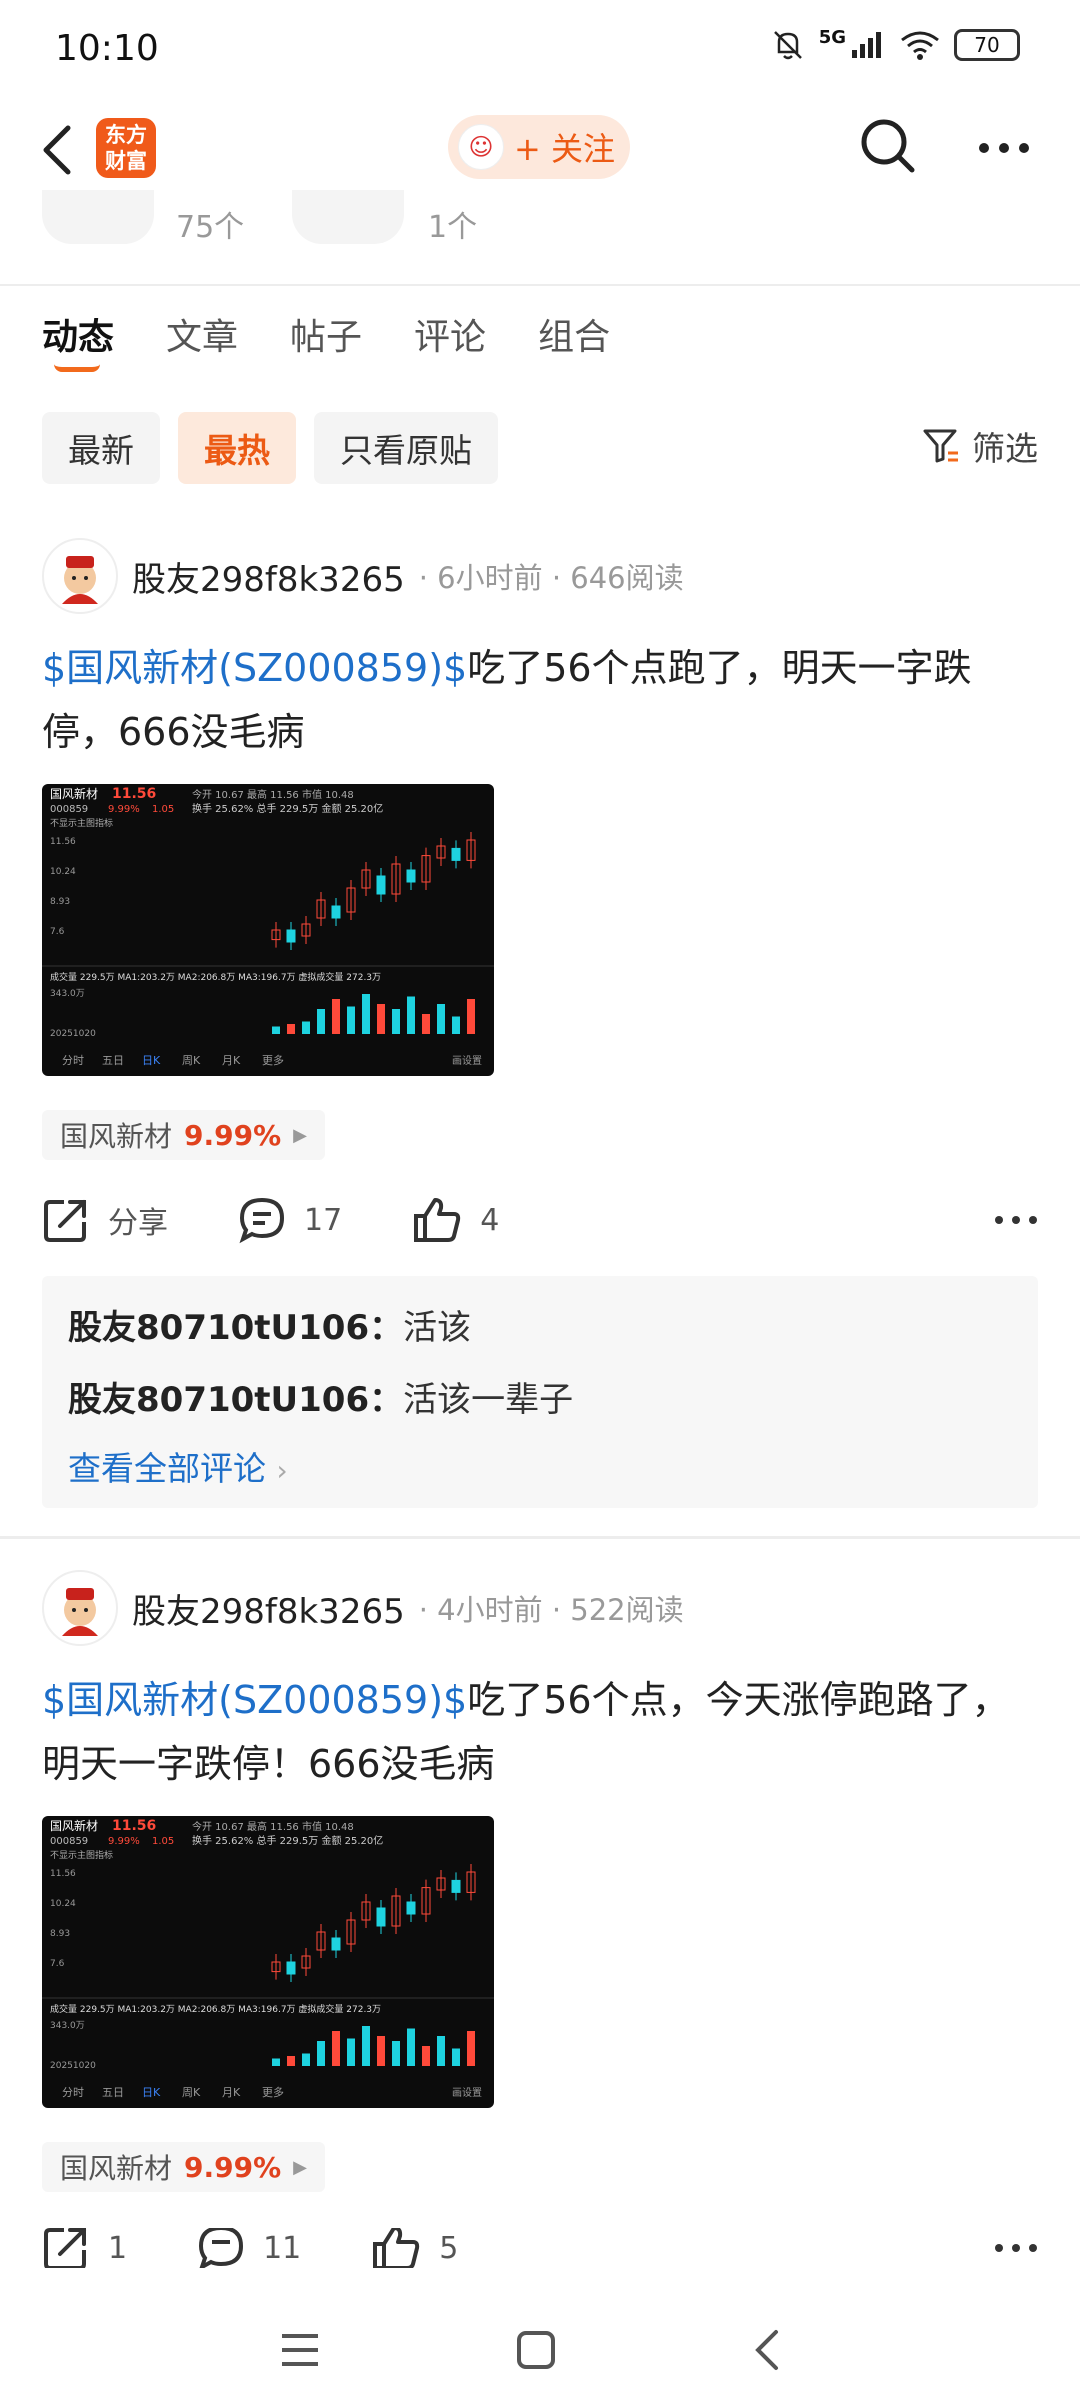 The image size is (1080, 2400). Describe the element at coordinates (163, 1841) in the screenshot. I see `chart-change: 1.05` at that location.